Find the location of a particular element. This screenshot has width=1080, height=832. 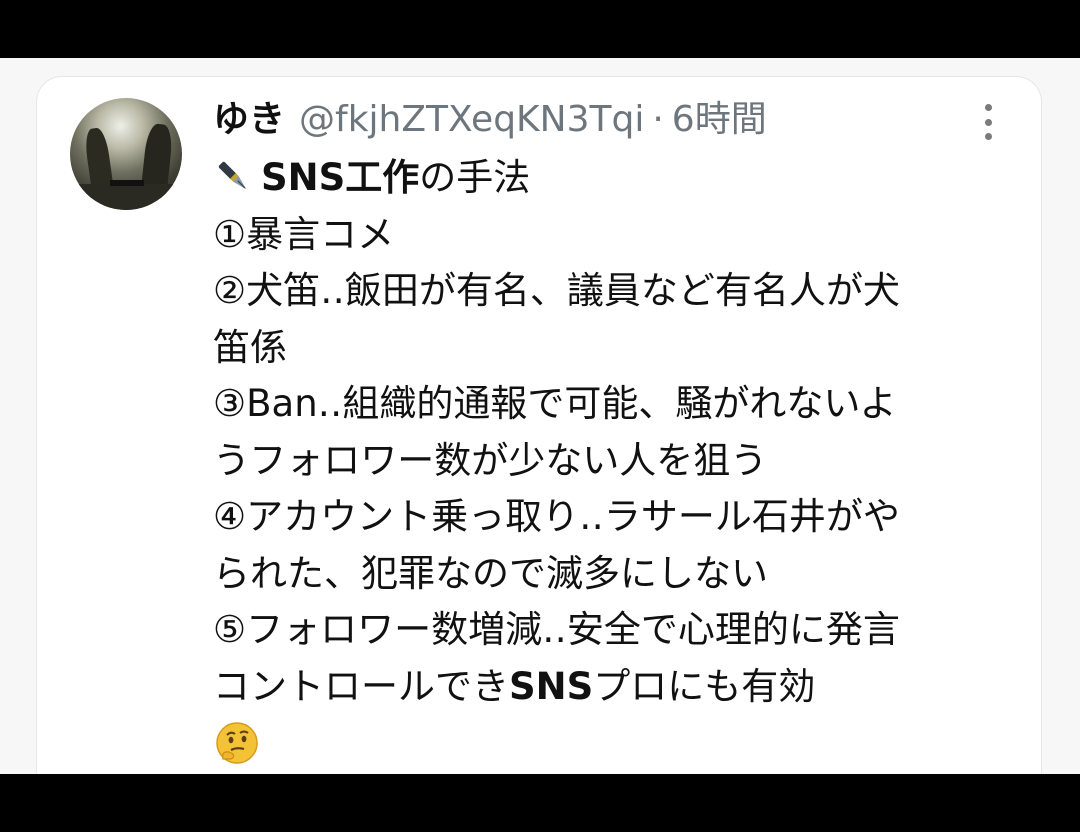

avatar-ground is located at coordinates (126, 197).